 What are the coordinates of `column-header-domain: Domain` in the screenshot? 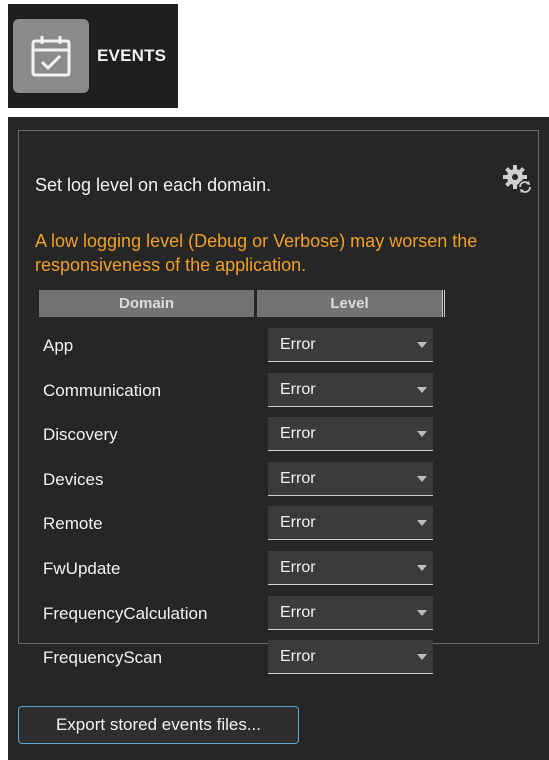 It's located at (146, 303).